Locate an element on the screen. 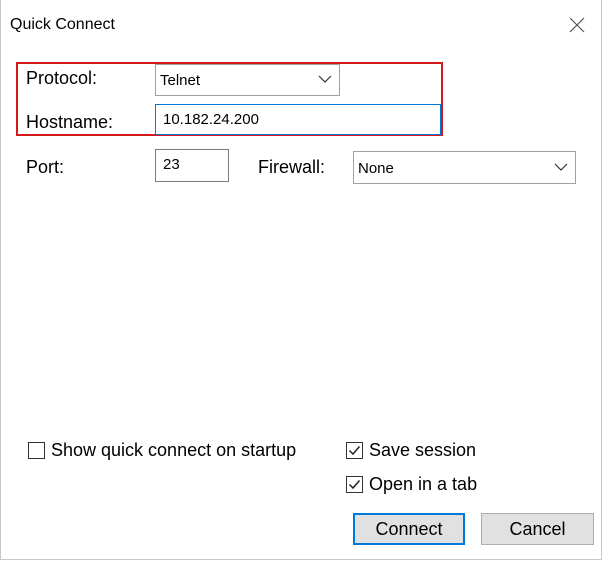 The image size is (602, 561). port-input: 23 is located at coordinates (192, 165).